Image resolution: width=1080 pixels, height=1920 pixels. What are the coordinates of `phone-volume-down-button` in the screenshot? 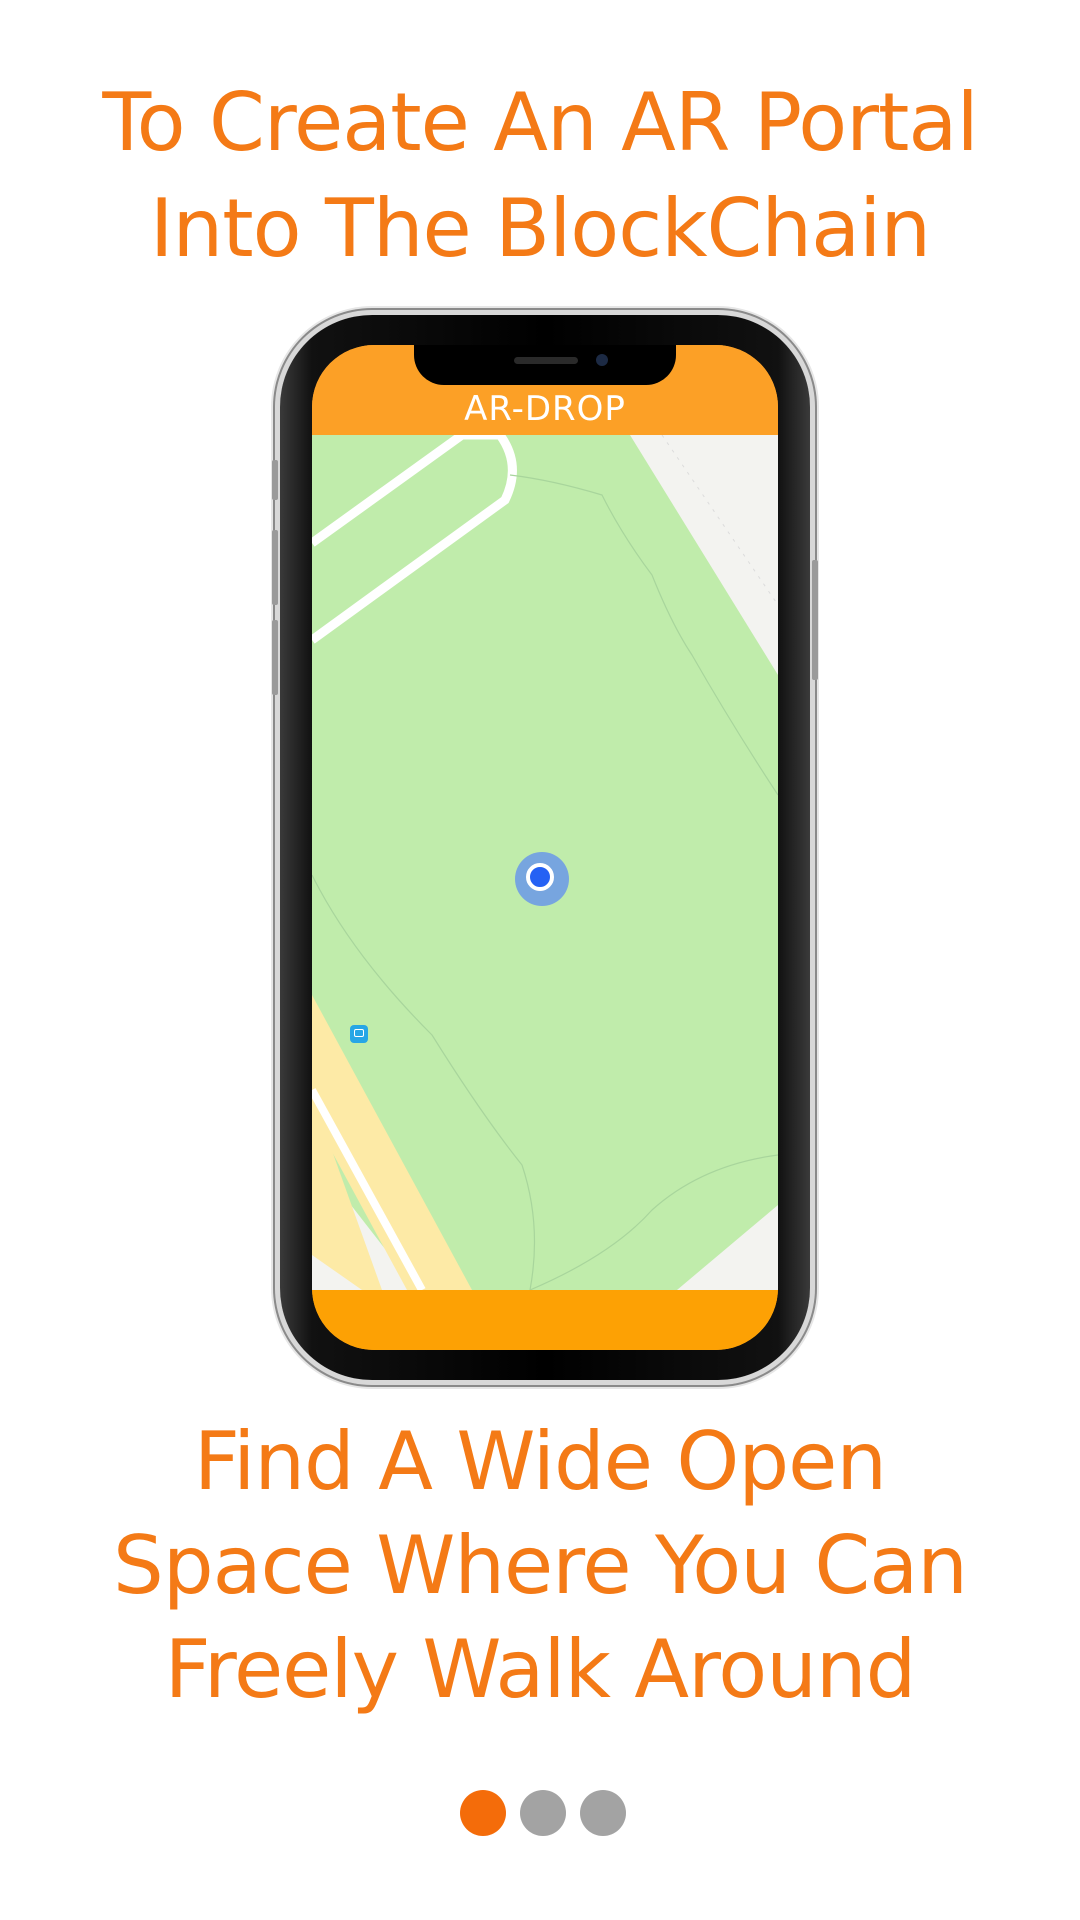 It's located at (275, 657).